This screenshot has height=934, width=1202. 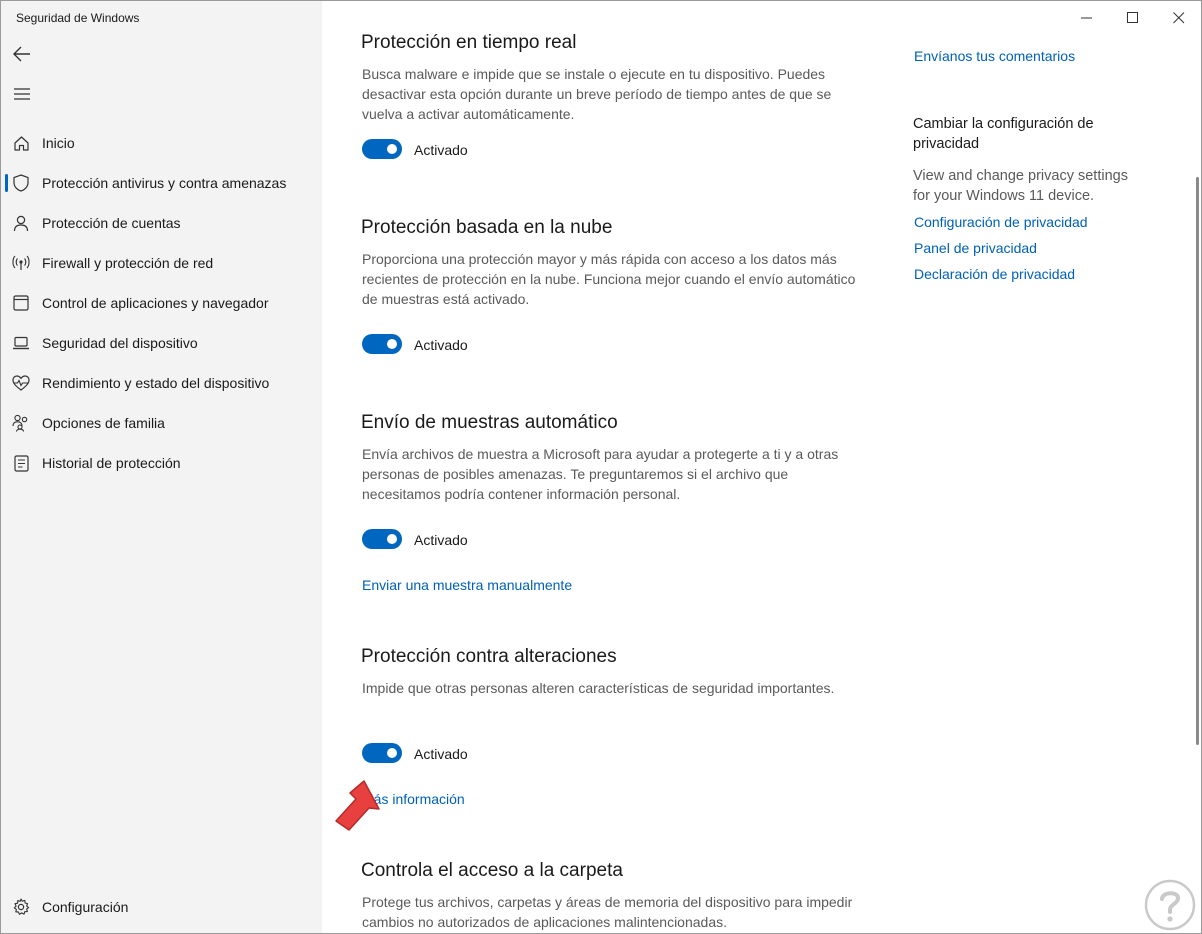 What do you see at coordinates (21, 423) in the screenshot?
I see `family-icon` at bounding box center [21, 423].